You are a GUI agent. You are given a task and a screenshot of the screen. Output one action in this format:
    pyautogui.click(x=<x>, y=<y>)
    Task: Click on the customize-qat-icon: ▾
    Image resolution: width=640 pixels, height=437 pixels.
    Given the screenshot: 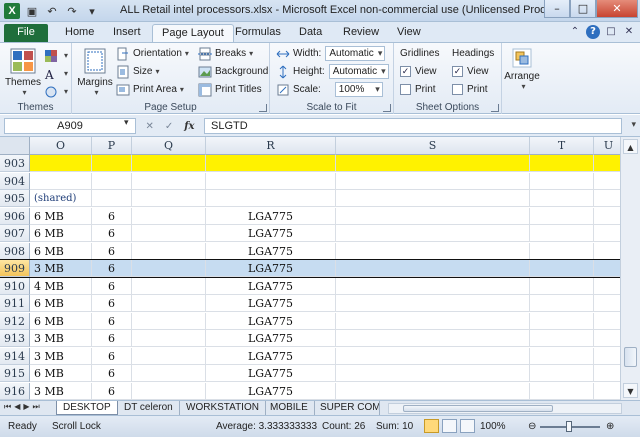 What is the action you would take?
    pyautogui.click(x=92, y=11)
    